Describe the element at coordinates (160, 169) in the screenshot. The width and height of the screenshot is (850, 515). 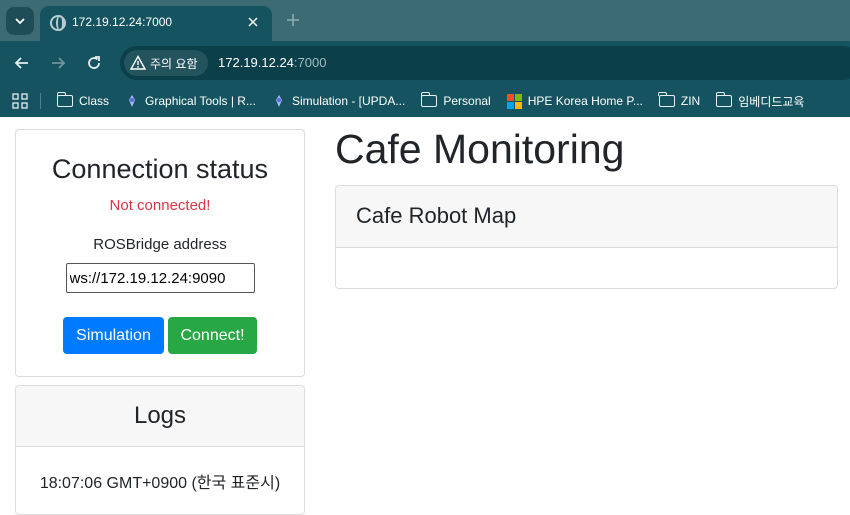
I see `connection-status-title: Connection status` at that location.